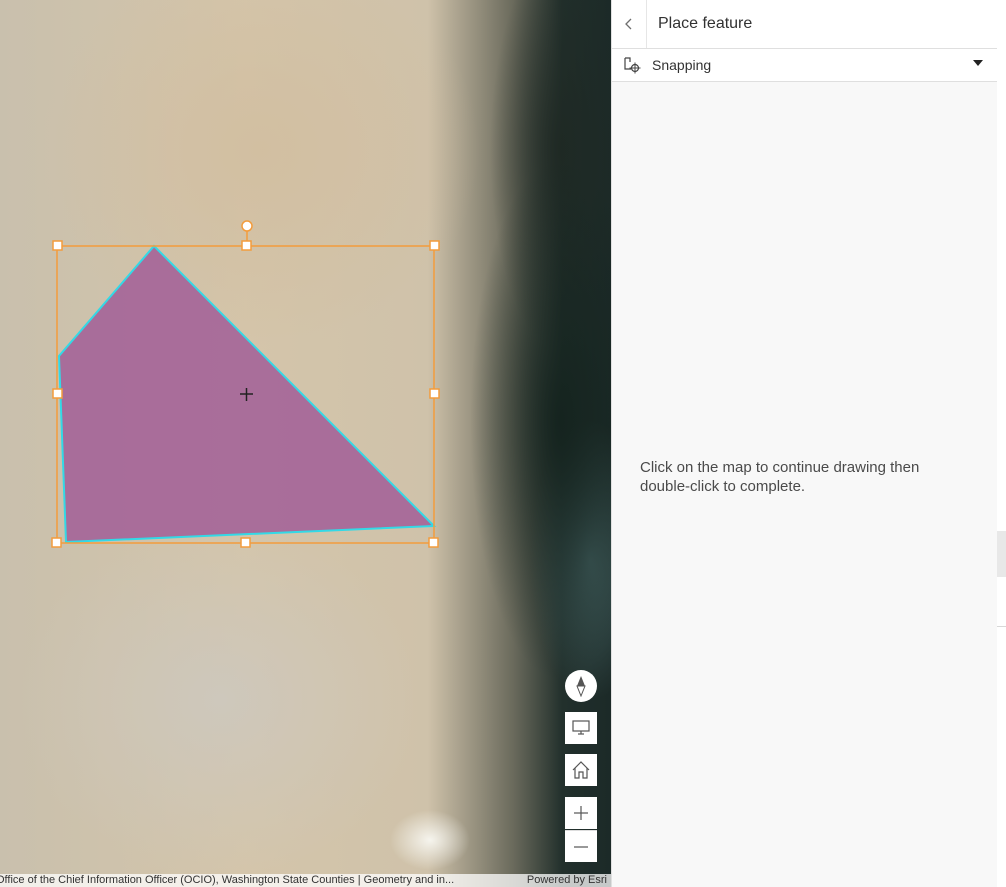  Describe the element at coordinates (567, 880) in the screenshot. I see `powered-by-esri: Powered by Esri` at that location.